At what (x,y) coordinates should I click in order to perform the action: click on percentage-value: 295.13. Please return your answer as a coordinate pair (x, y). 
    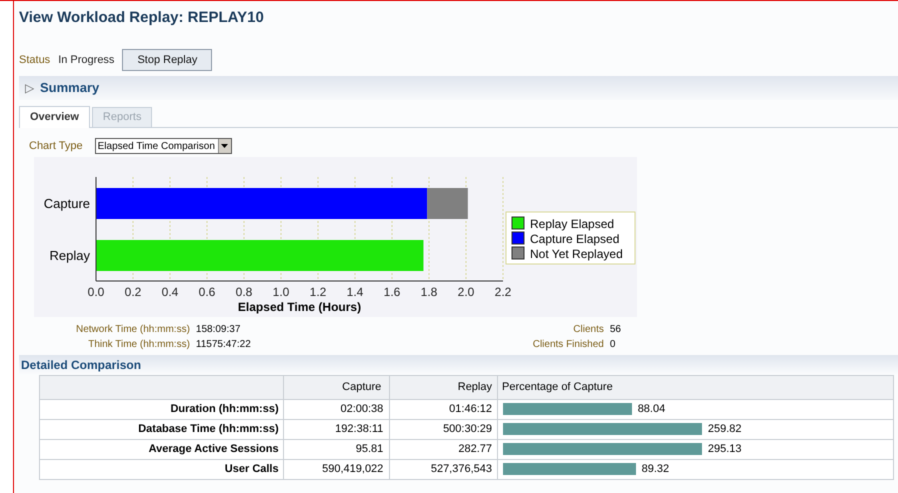
    Looking at the image, I should click on (725, 449).